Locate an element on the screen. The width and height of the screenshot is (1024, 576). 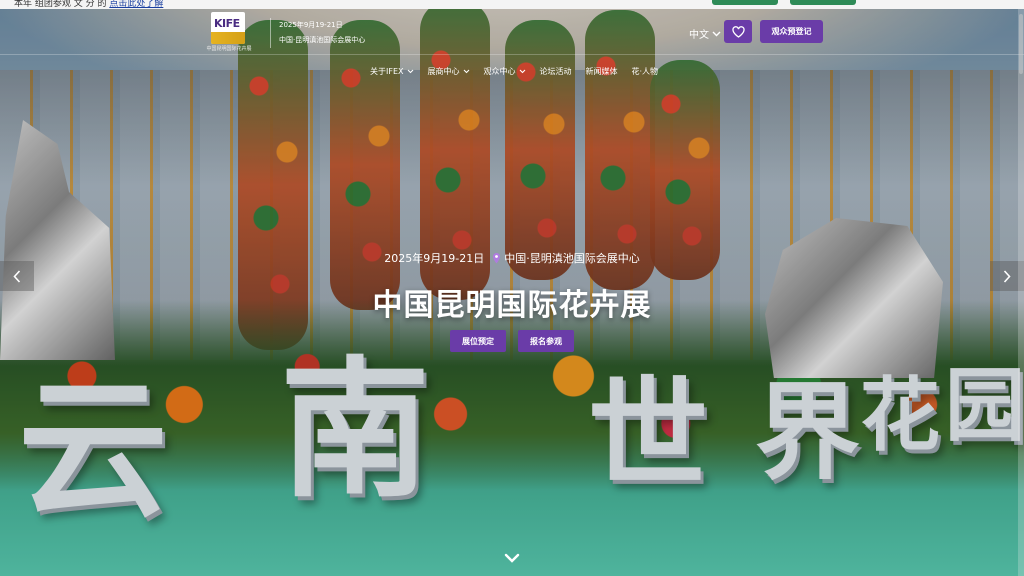
page-scrollbar is located at coordinates (1021, 292).